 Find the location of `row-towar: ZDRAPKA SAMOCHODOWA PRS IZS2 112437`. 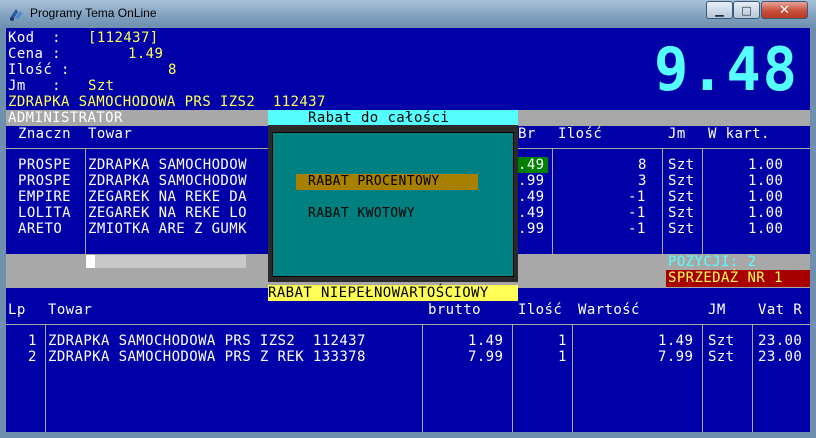

row-towar: ZDRAPKA SAMOCHODOWA PRS IZS2 112437 is located at coordinates (207, 341).